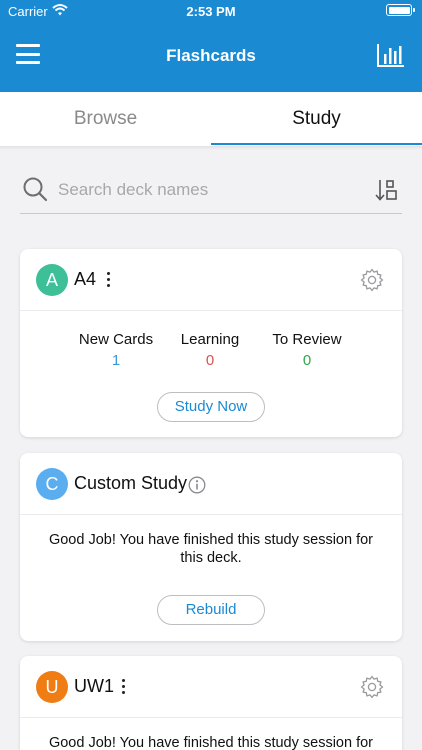 The width and height of the screenshot is (422, 750). I want to click on deck-stats: New Cards 1 Learning 0 To Review 0, so click(211, 341).